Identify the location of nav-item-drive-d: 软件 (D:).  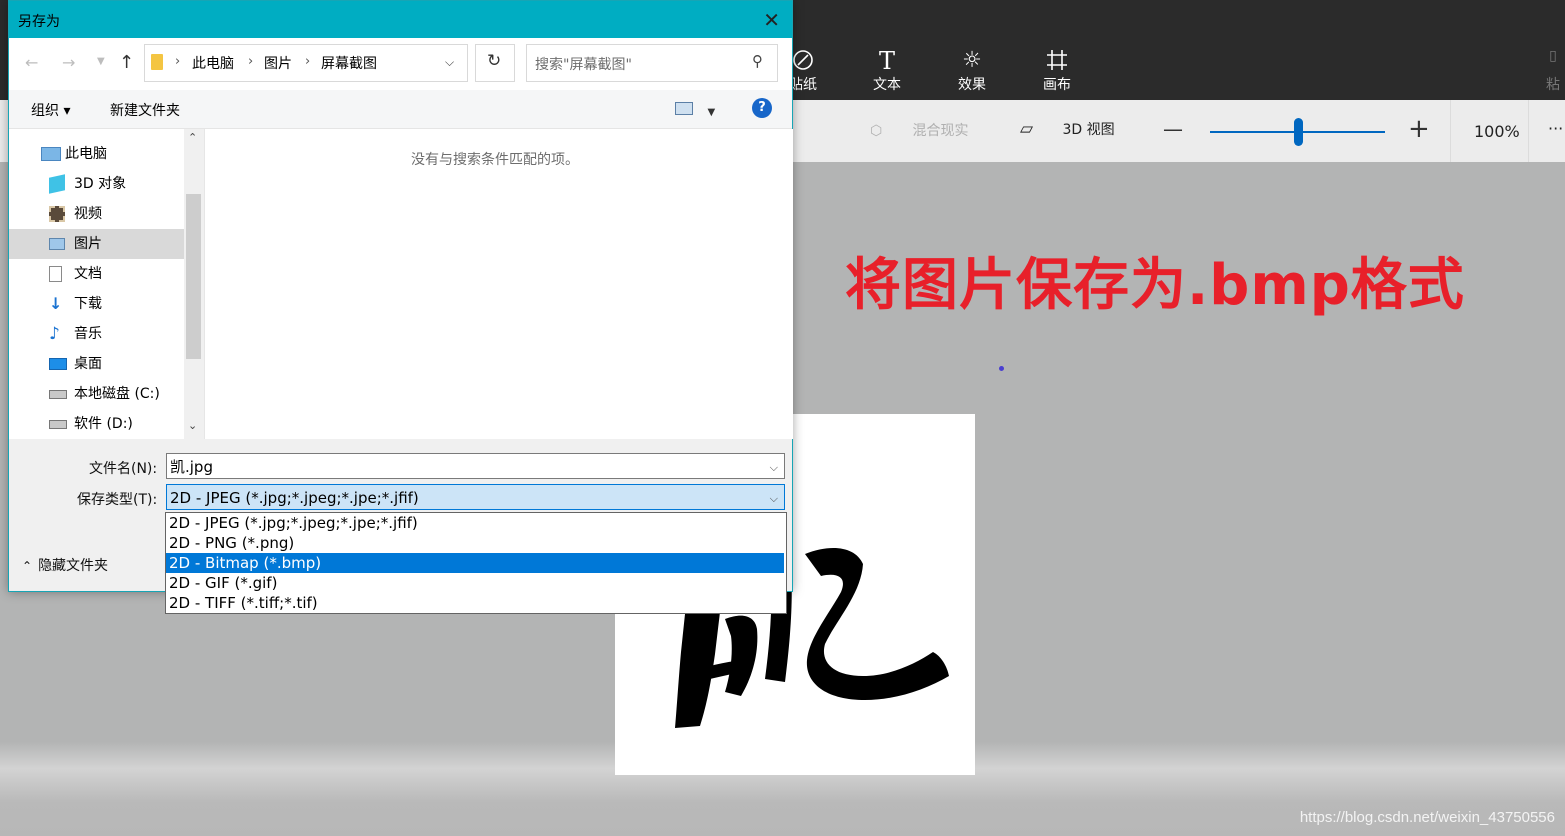
(96, 424).